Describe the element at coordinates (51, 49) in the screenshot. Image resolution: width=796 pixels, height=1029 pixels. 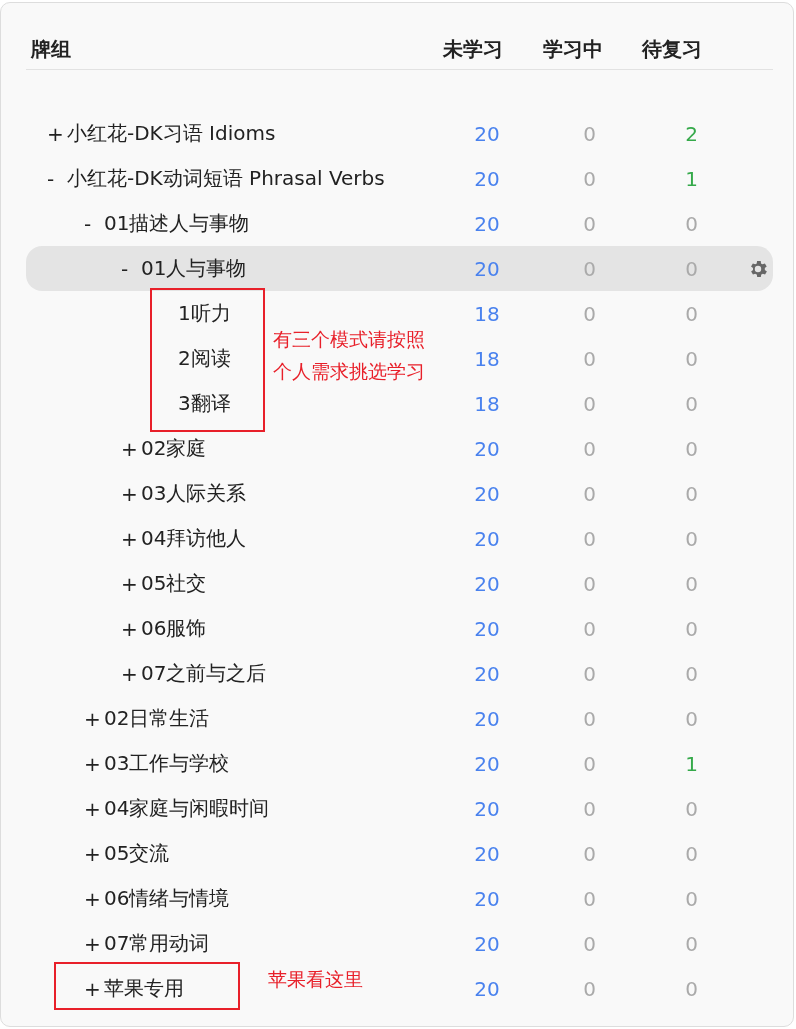
I see `column-header: 牌组` at that location.